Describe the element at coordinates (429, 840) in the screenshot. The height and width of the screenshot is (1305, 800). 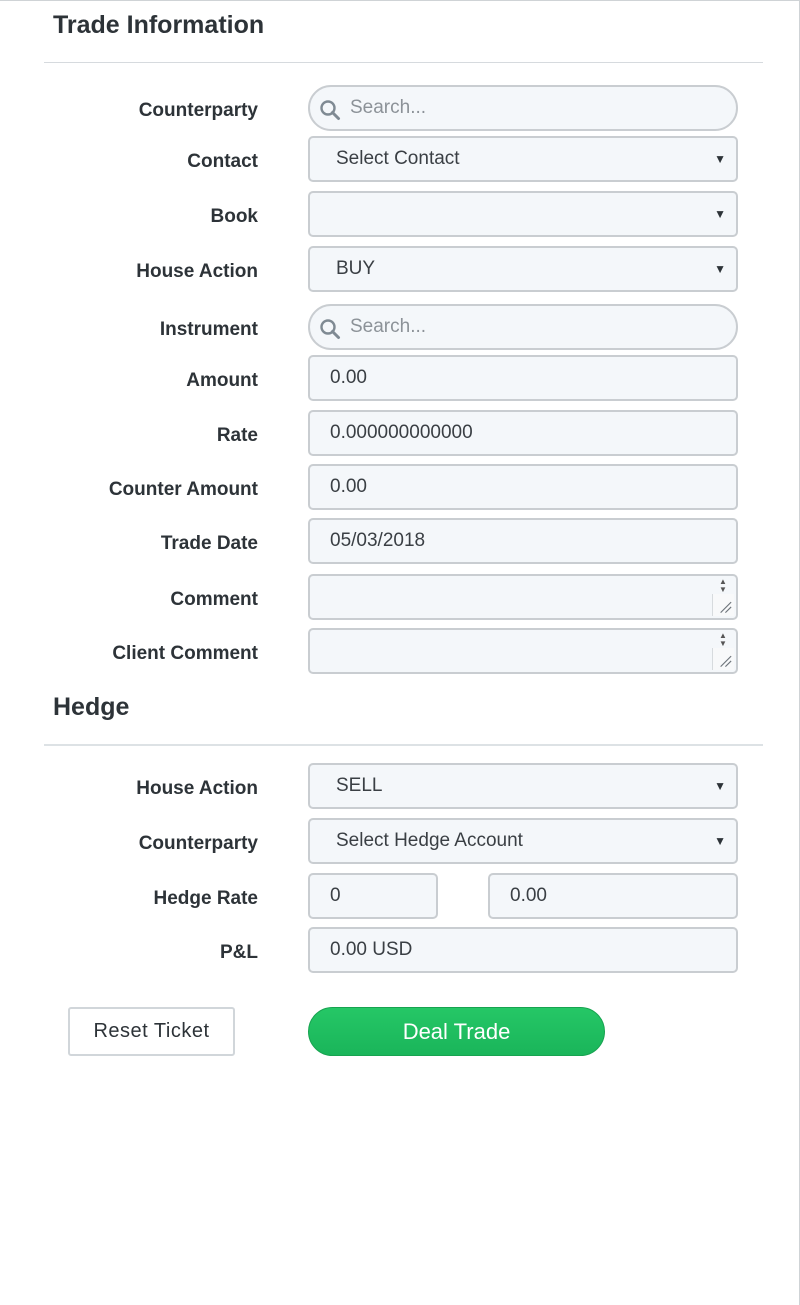
I see `hedge-account-value: Select Hedge Account` at that location.